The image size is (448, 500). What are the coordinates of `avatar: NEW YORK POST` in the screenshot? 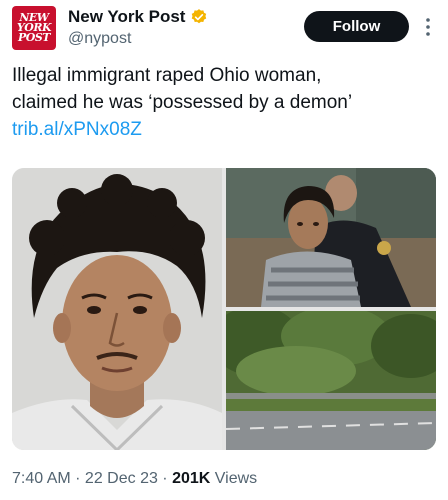 It's located at (34, 28).